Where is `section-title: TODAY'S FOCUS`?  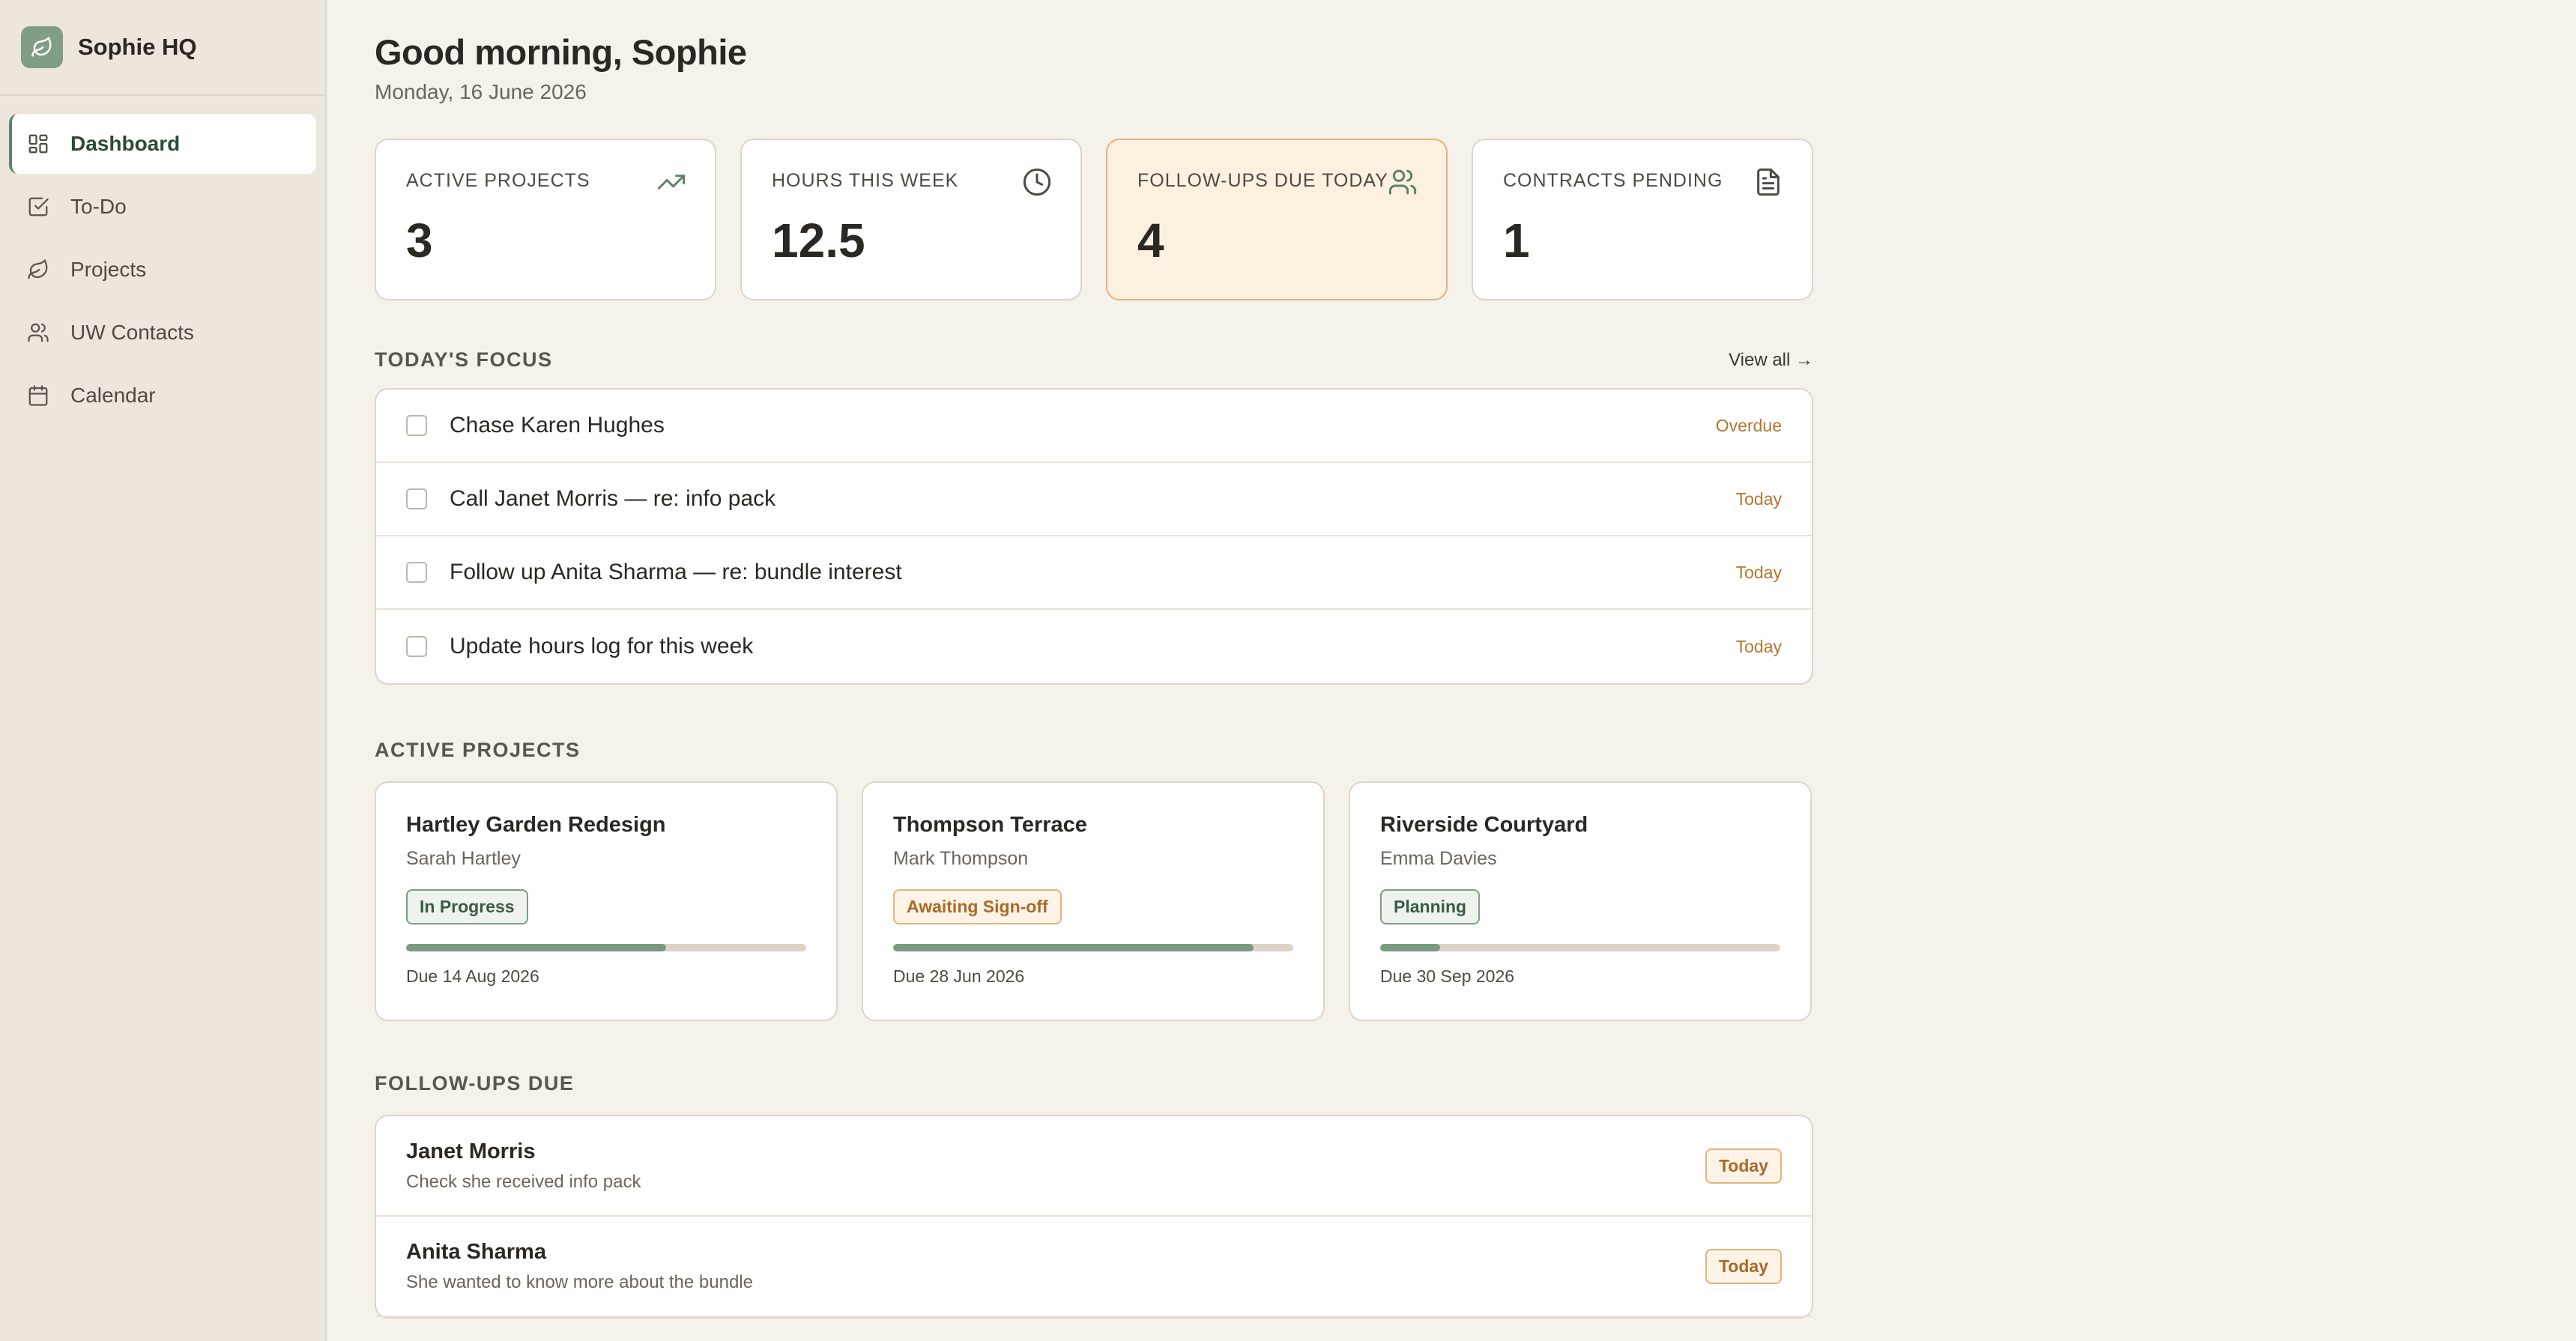
section-title: TODAY'S FOCUS is located at coordinates (464, 360).